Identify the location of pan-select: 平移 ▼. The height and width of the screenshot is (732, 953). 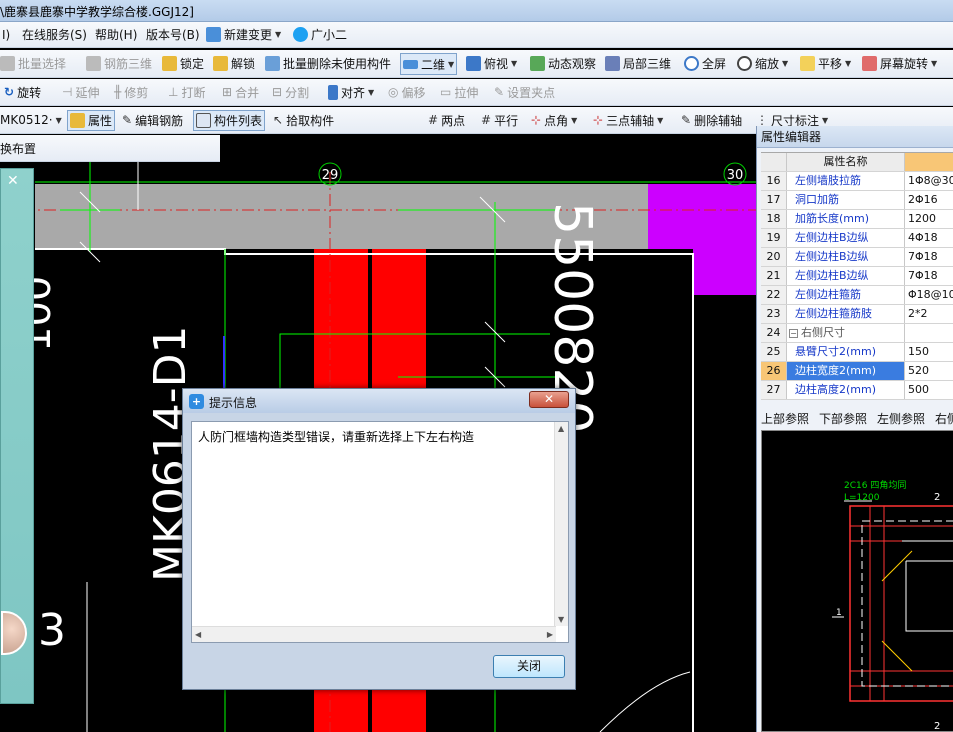
(825, 63).